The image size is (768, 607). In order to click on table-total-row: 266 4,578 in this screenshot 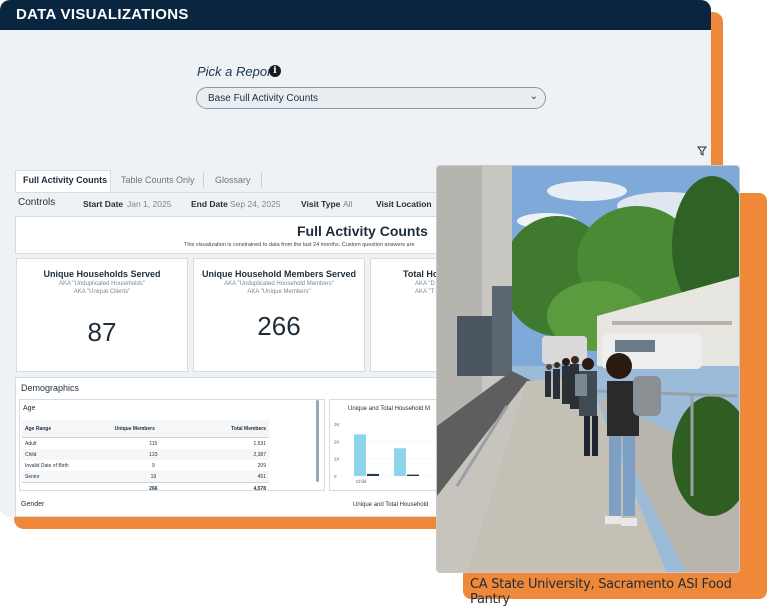, I will do `click(145, 488)`.